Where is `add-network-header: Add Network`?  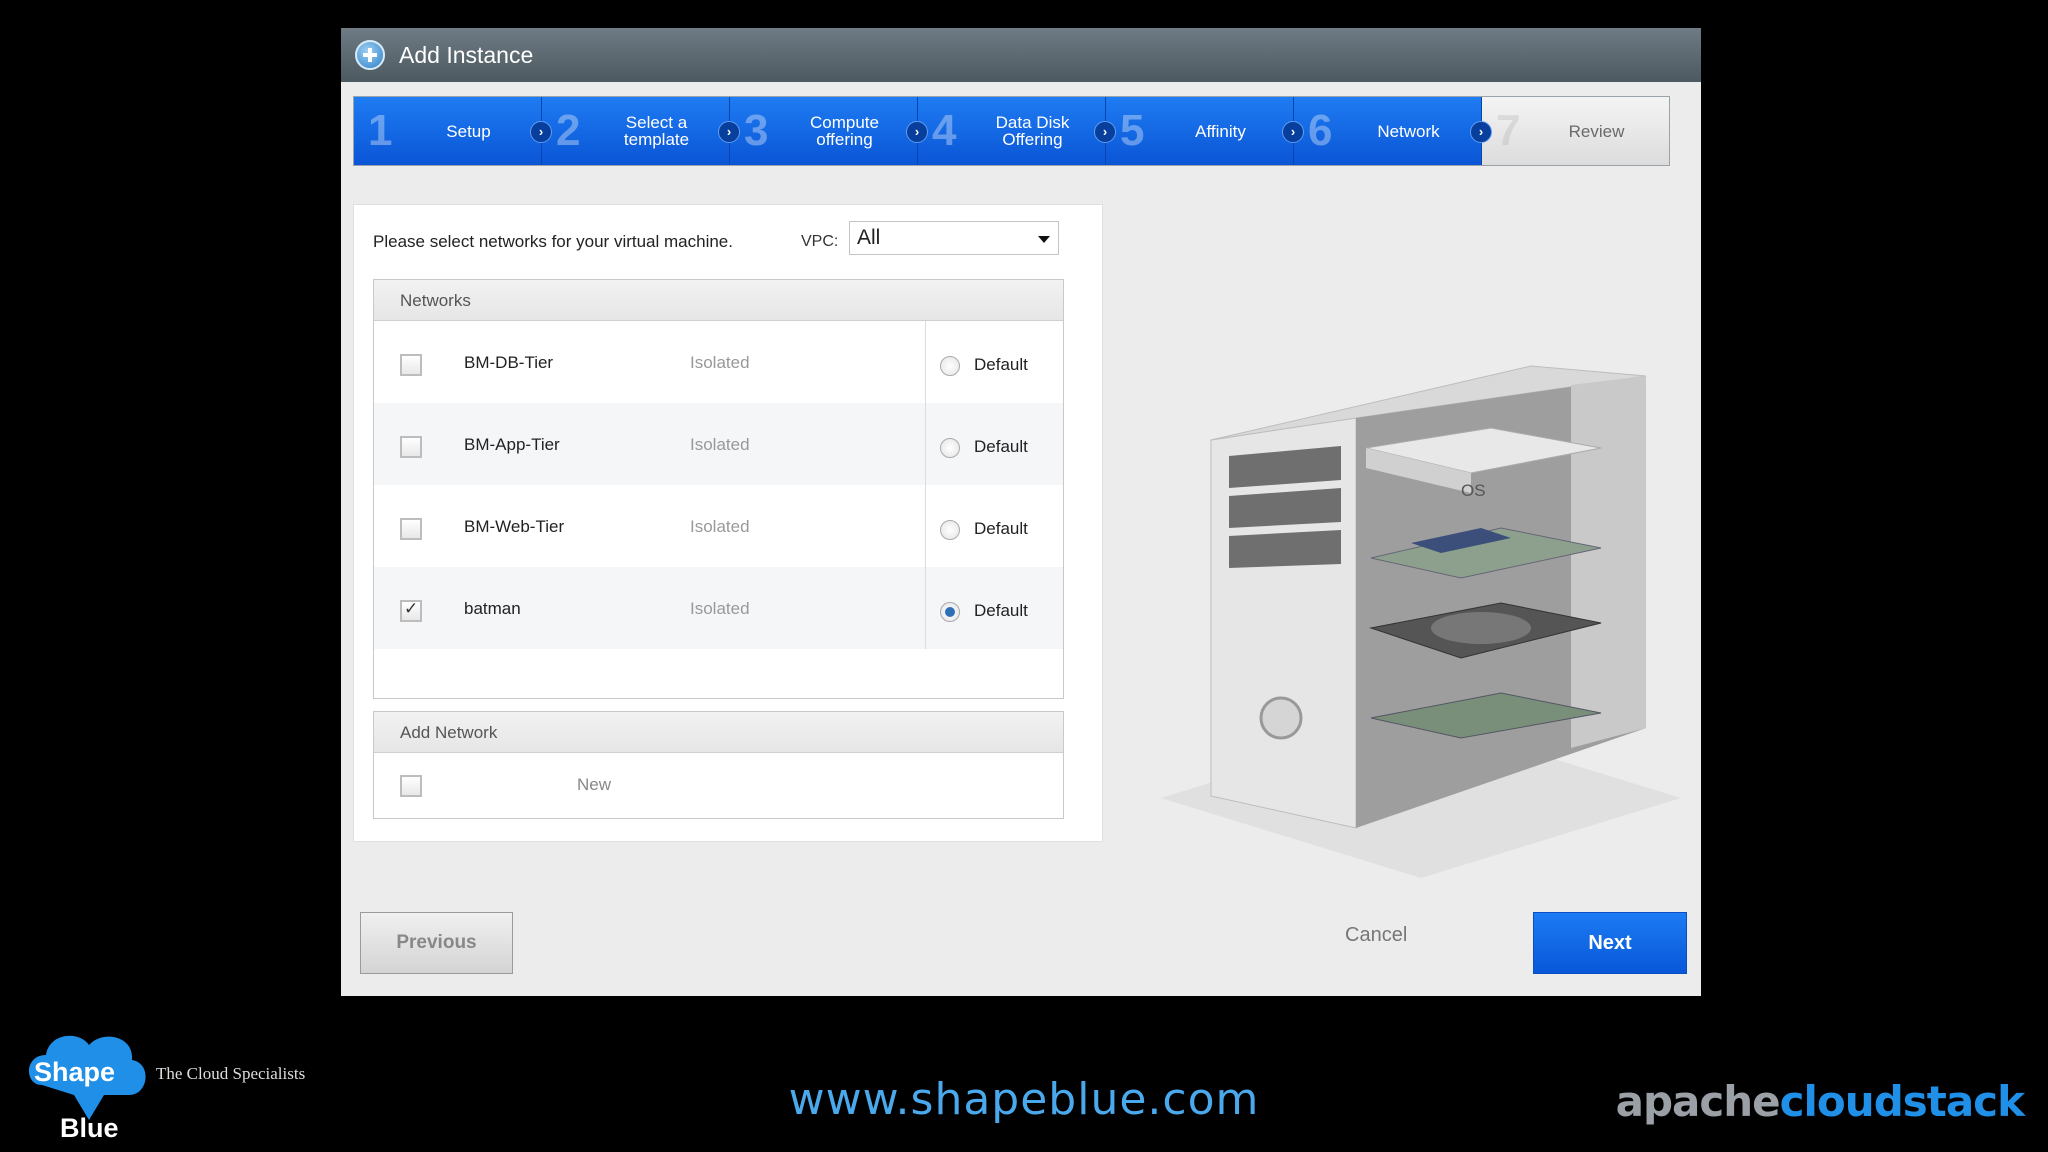 add-network-header: Add Network is located at coordinates (718, 732).